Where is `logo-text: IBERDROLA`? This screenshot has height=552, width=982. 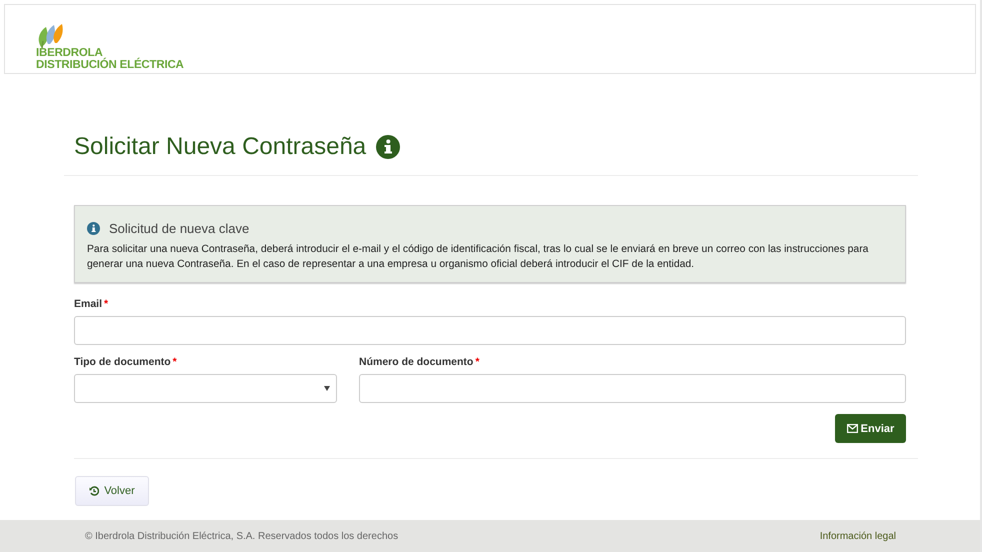 logo-text: IBERDROLA is located at coordinates (69, 53).